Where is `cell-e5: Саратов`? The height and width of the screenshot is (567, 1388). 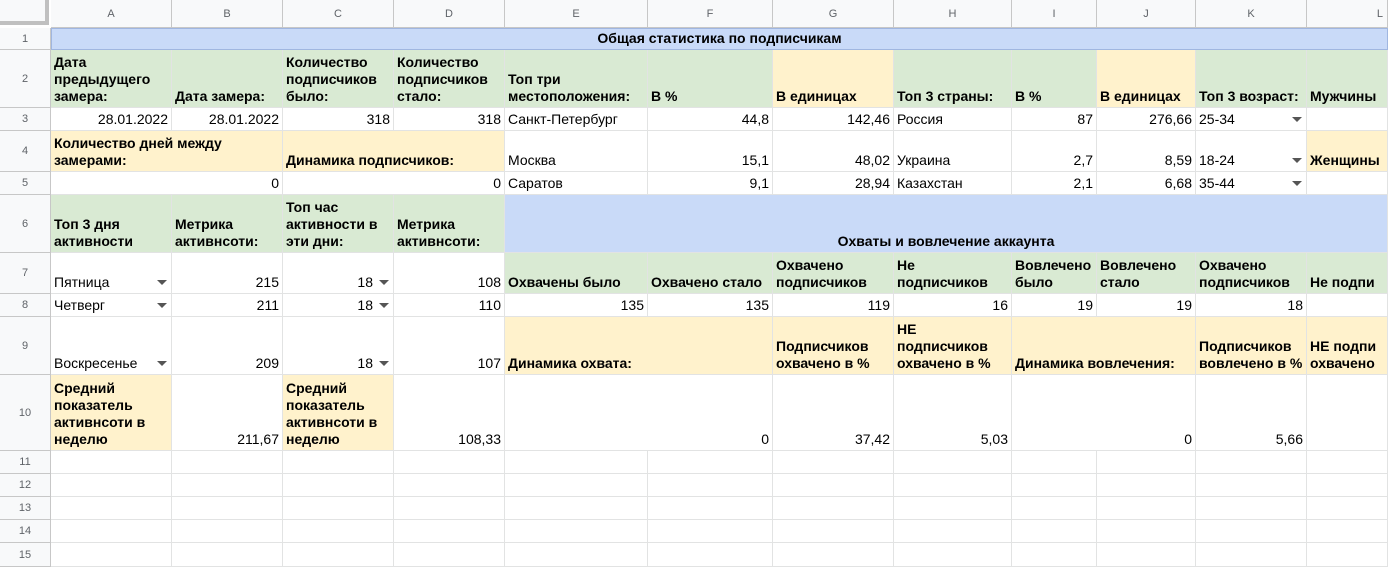 cell-e5: Саратов is located at coordinates (576, 183).